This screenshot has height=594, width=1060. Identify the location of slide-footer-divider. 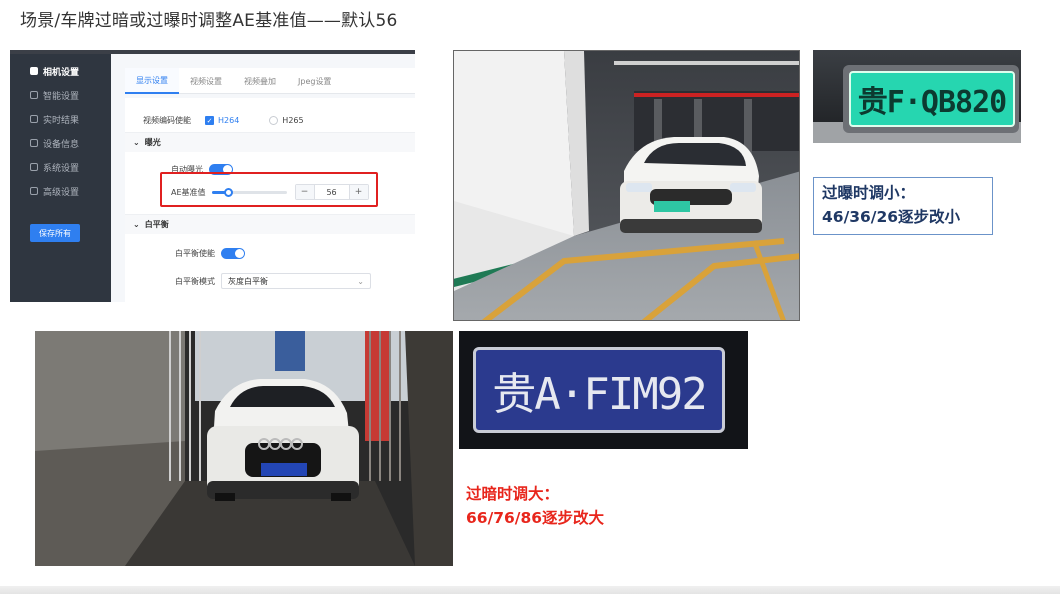
(530, 590).